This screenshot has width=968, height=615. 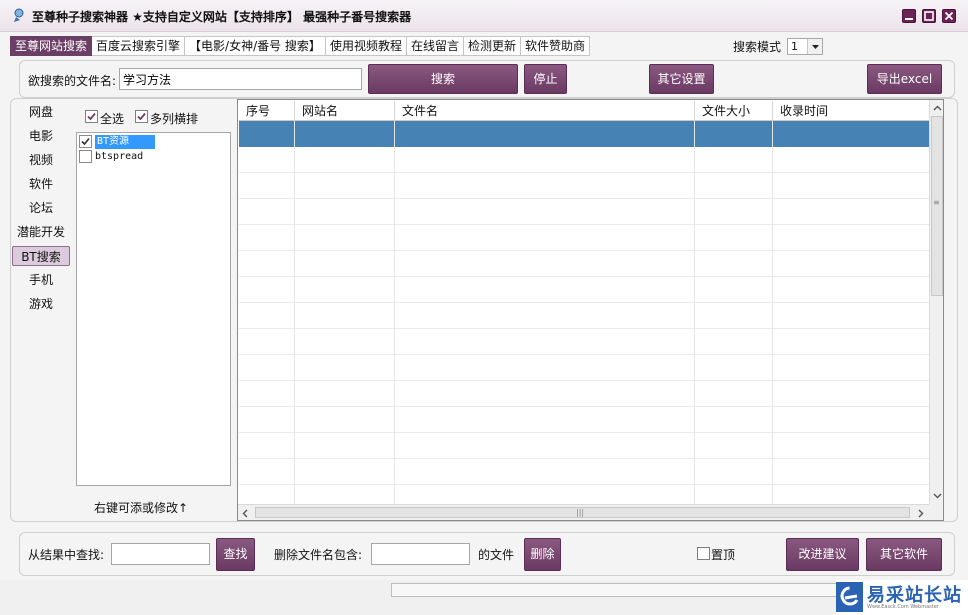 What do you see at coordinates (245, 513) in the screenshot?
I see `scroll-left-icon` at bounding box center [245, 513].